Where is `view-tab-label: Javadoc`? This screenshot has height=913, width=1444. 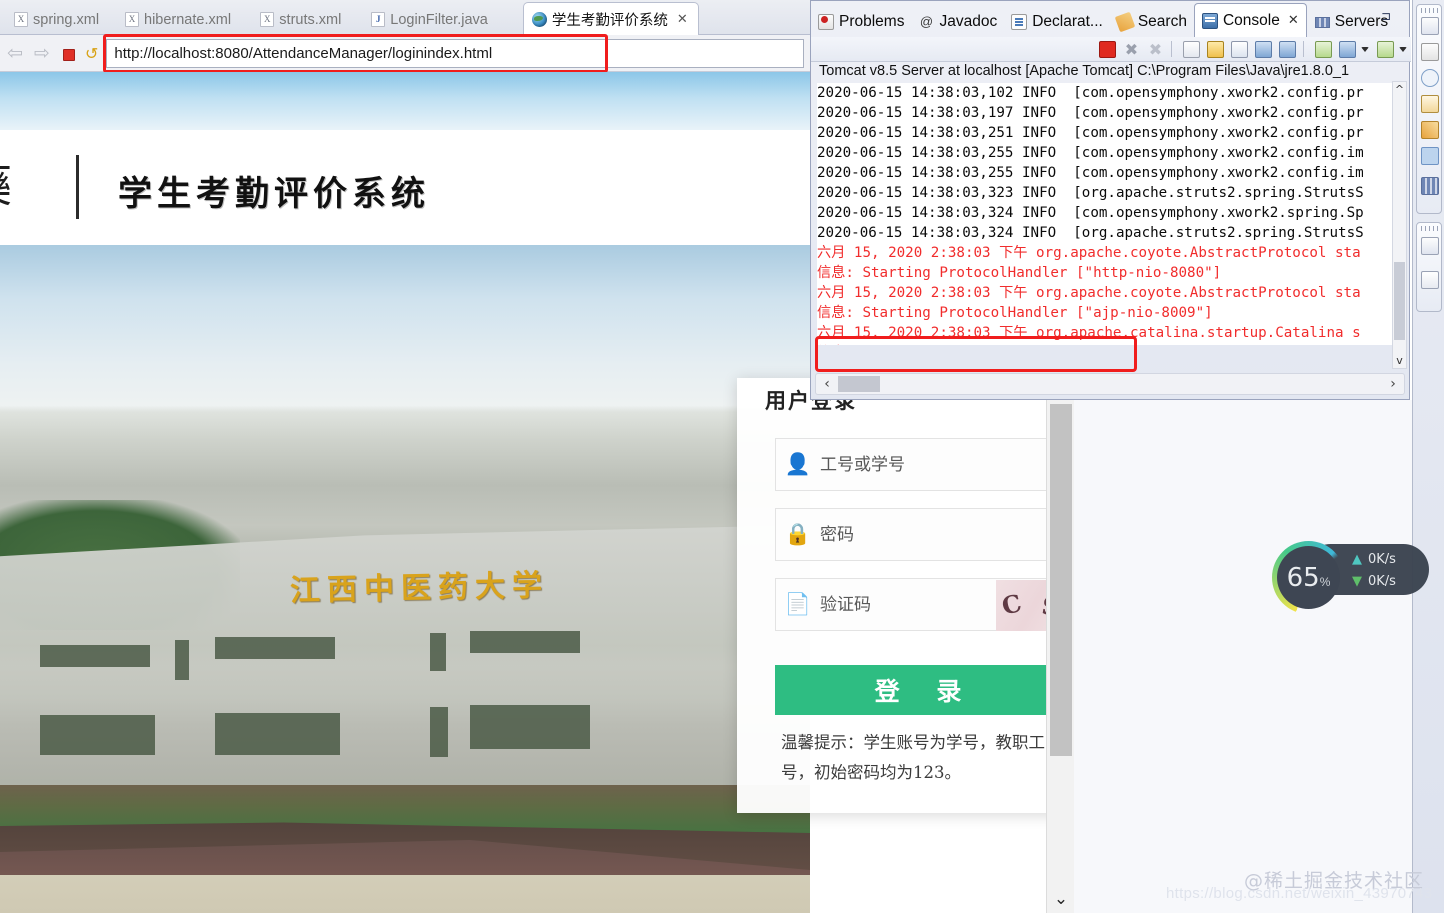
view-tab-label: Javadoc is located at coordinates (968, 21).